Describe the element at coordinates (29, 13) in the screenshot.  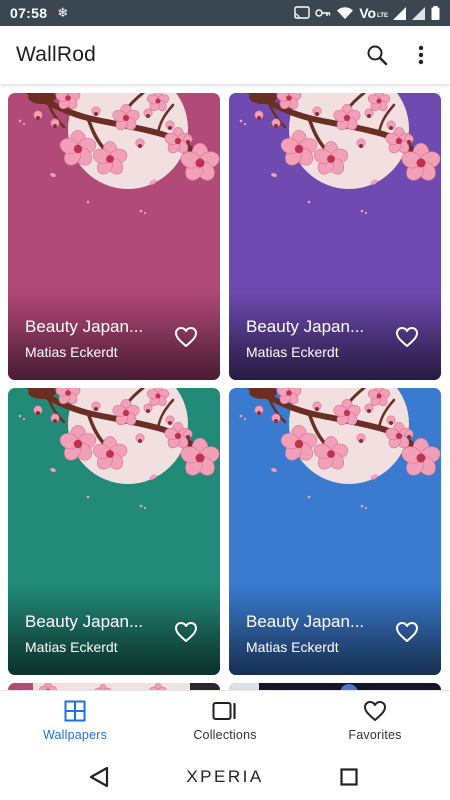
I see `status-time: 07:58` at that location.